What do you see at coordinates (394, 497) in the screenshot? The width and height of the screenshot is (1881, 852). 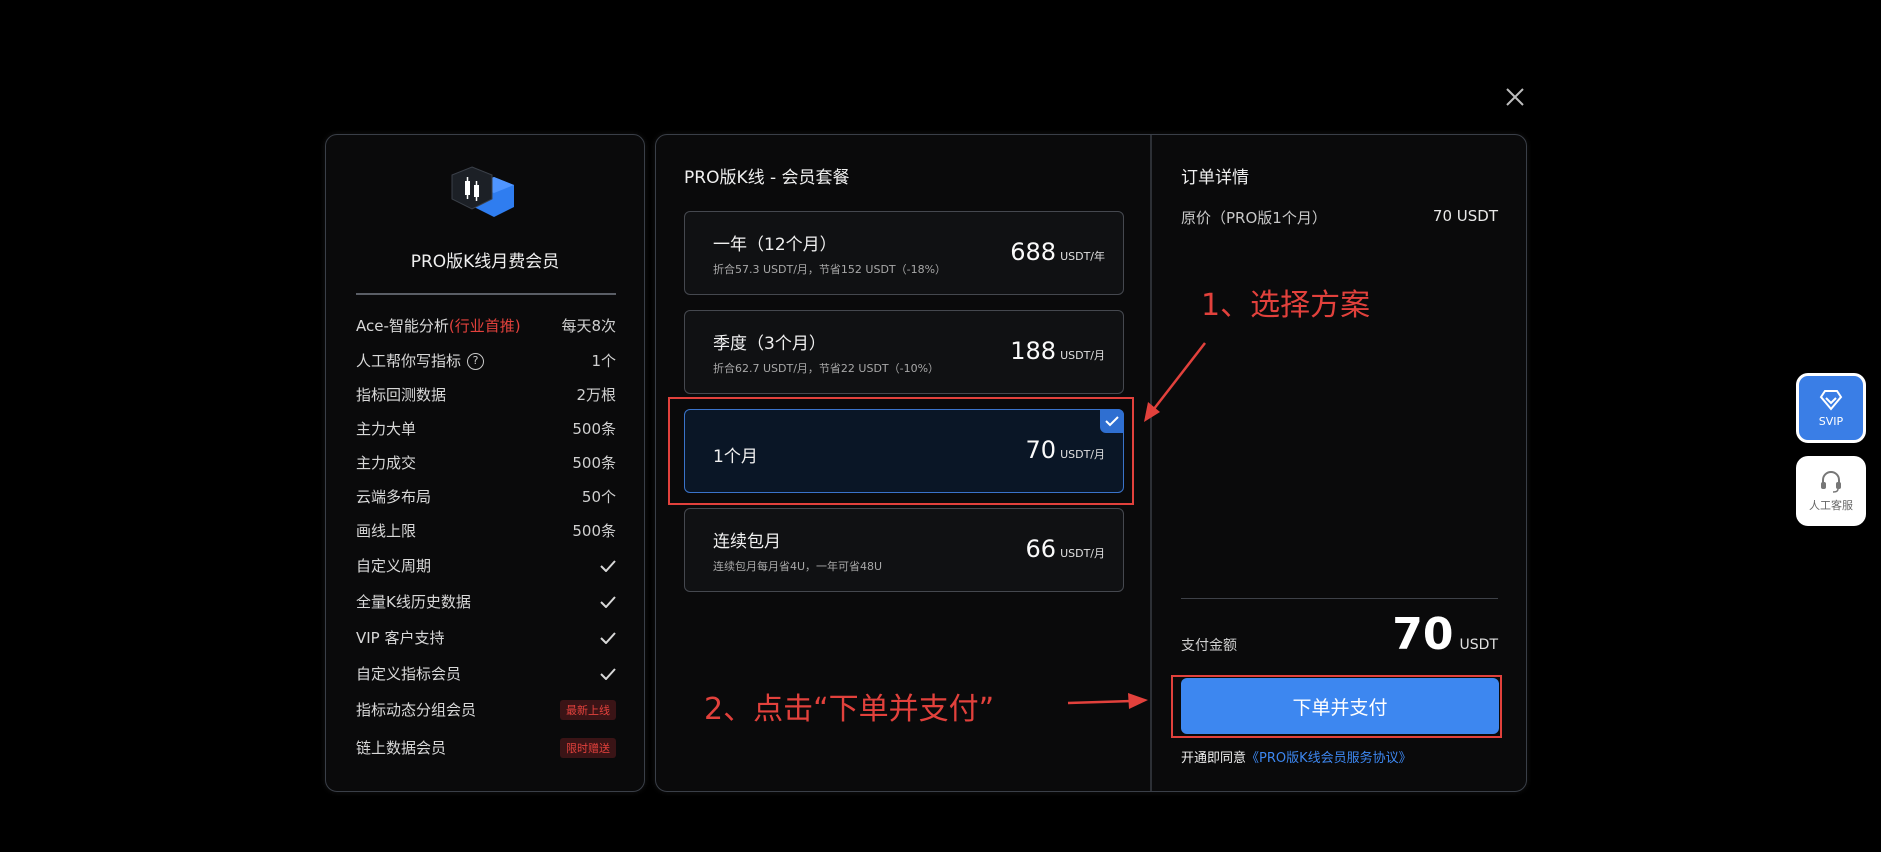 I see `feature-label: 云端多布局` at bounding box center [394, 497].